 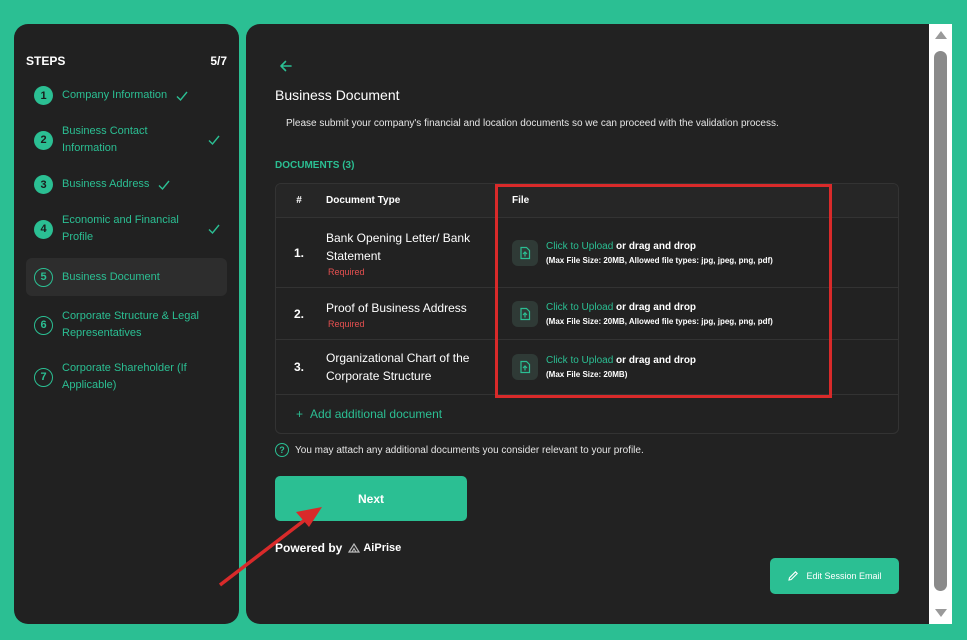 I want to click on vertical-scrollbar, so click(x=940, y=324).